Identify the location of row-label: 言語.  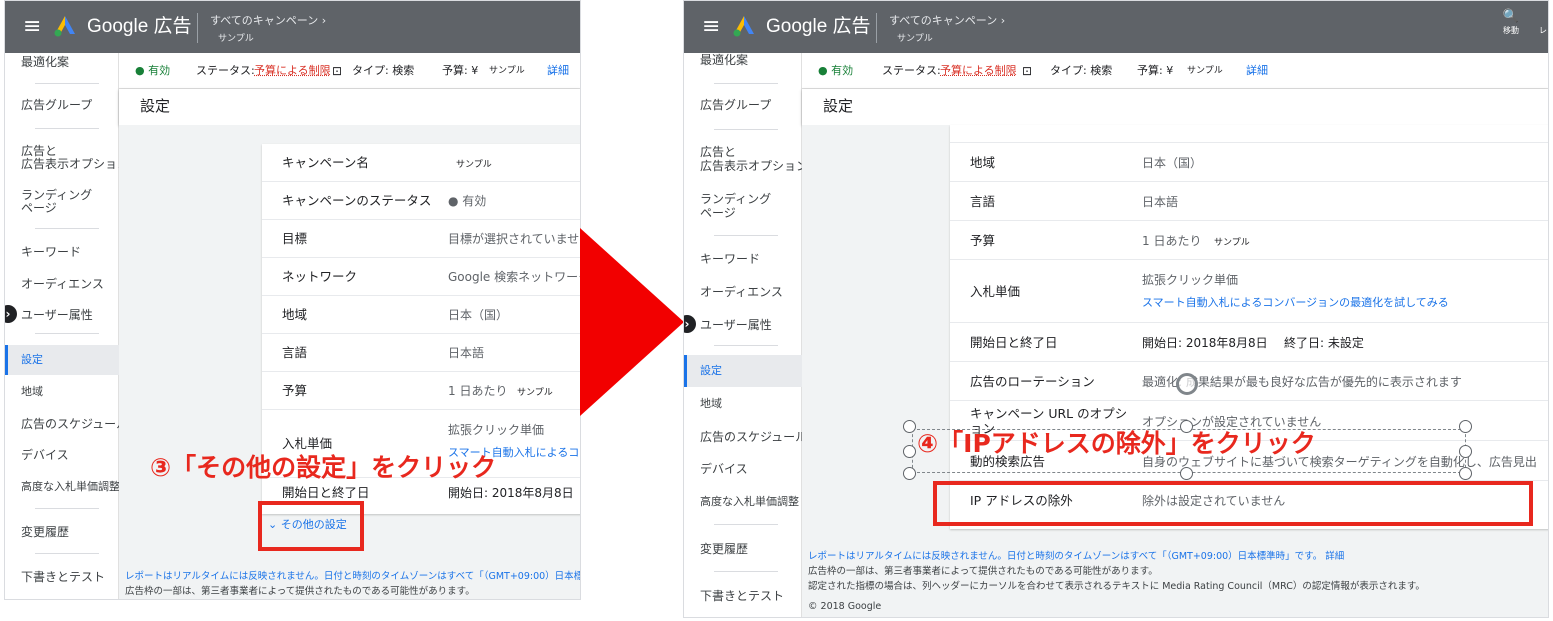
(295, 352).